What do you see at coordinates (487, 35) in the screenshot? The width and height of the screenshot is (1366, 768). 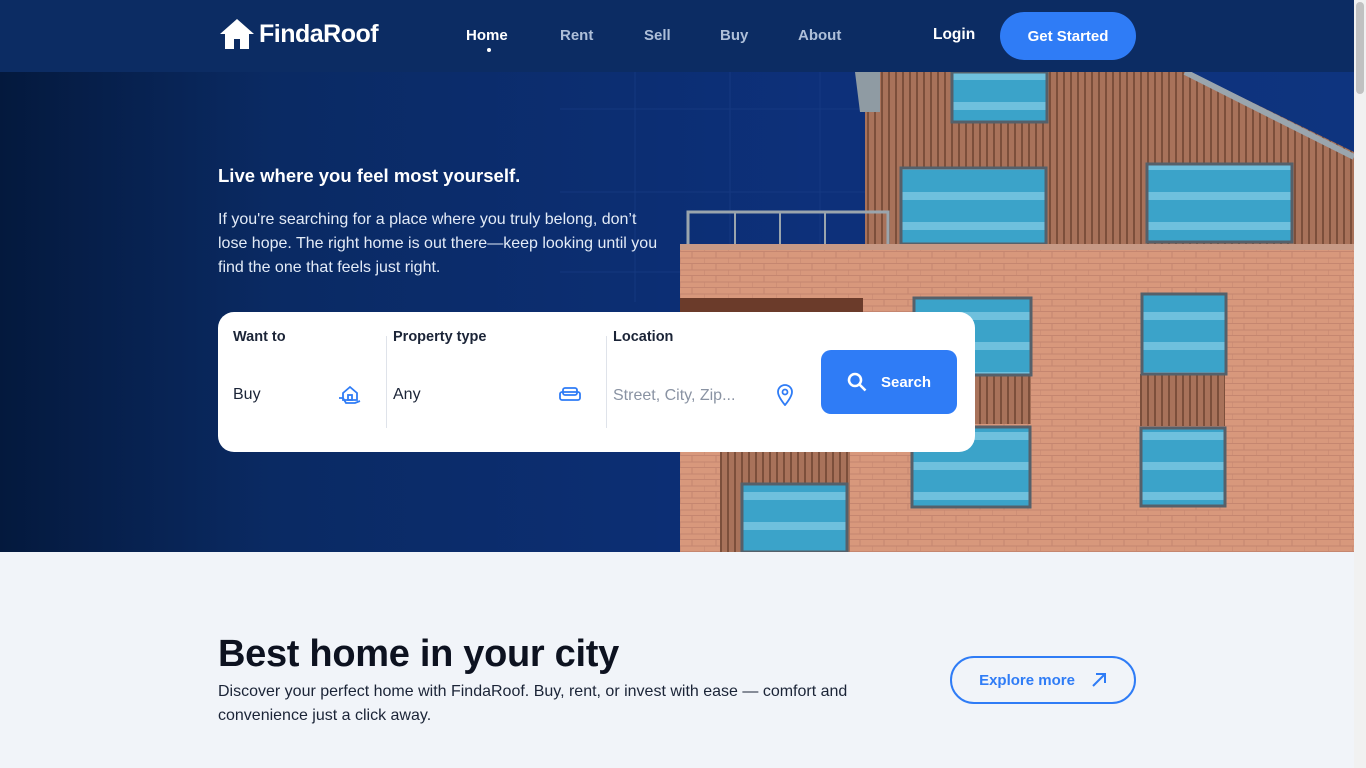 I see `nav-home: Home` at bounding box center [487, 35].